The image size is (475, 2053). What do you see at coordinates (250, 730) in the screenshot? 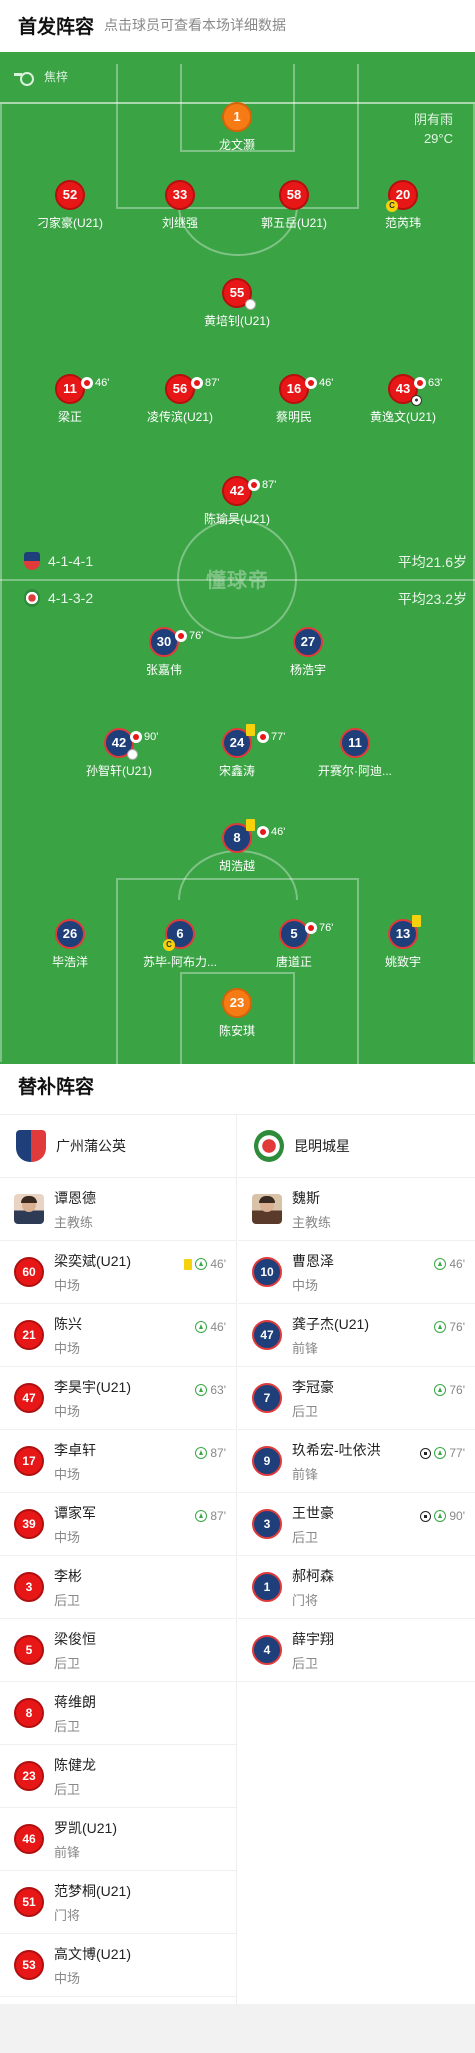
I see `yellow-card-icon` at bounding box center [250, 730].